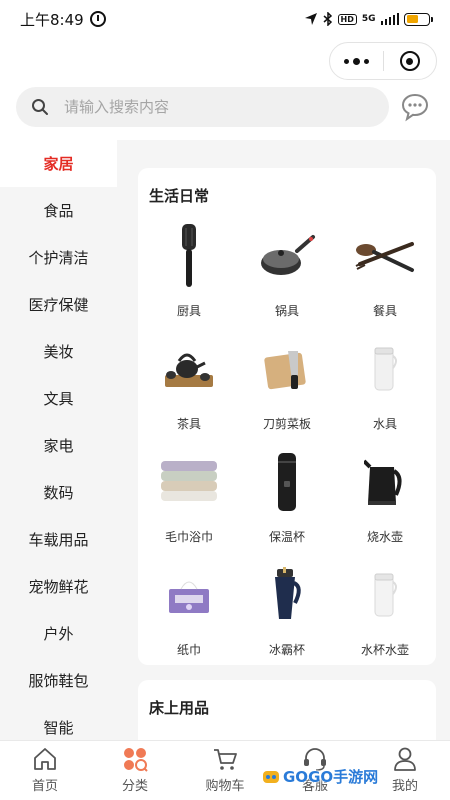  I want to click on section-card: 床上用品, so click(287, 710).